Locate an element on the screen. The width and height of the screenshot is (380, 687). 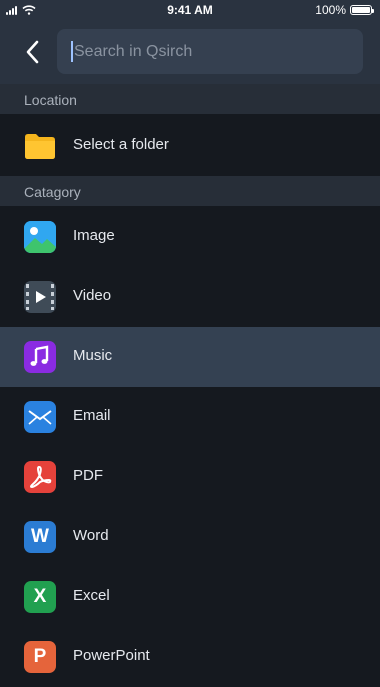
category-item-label: Word is located at coordinates (91, 535).